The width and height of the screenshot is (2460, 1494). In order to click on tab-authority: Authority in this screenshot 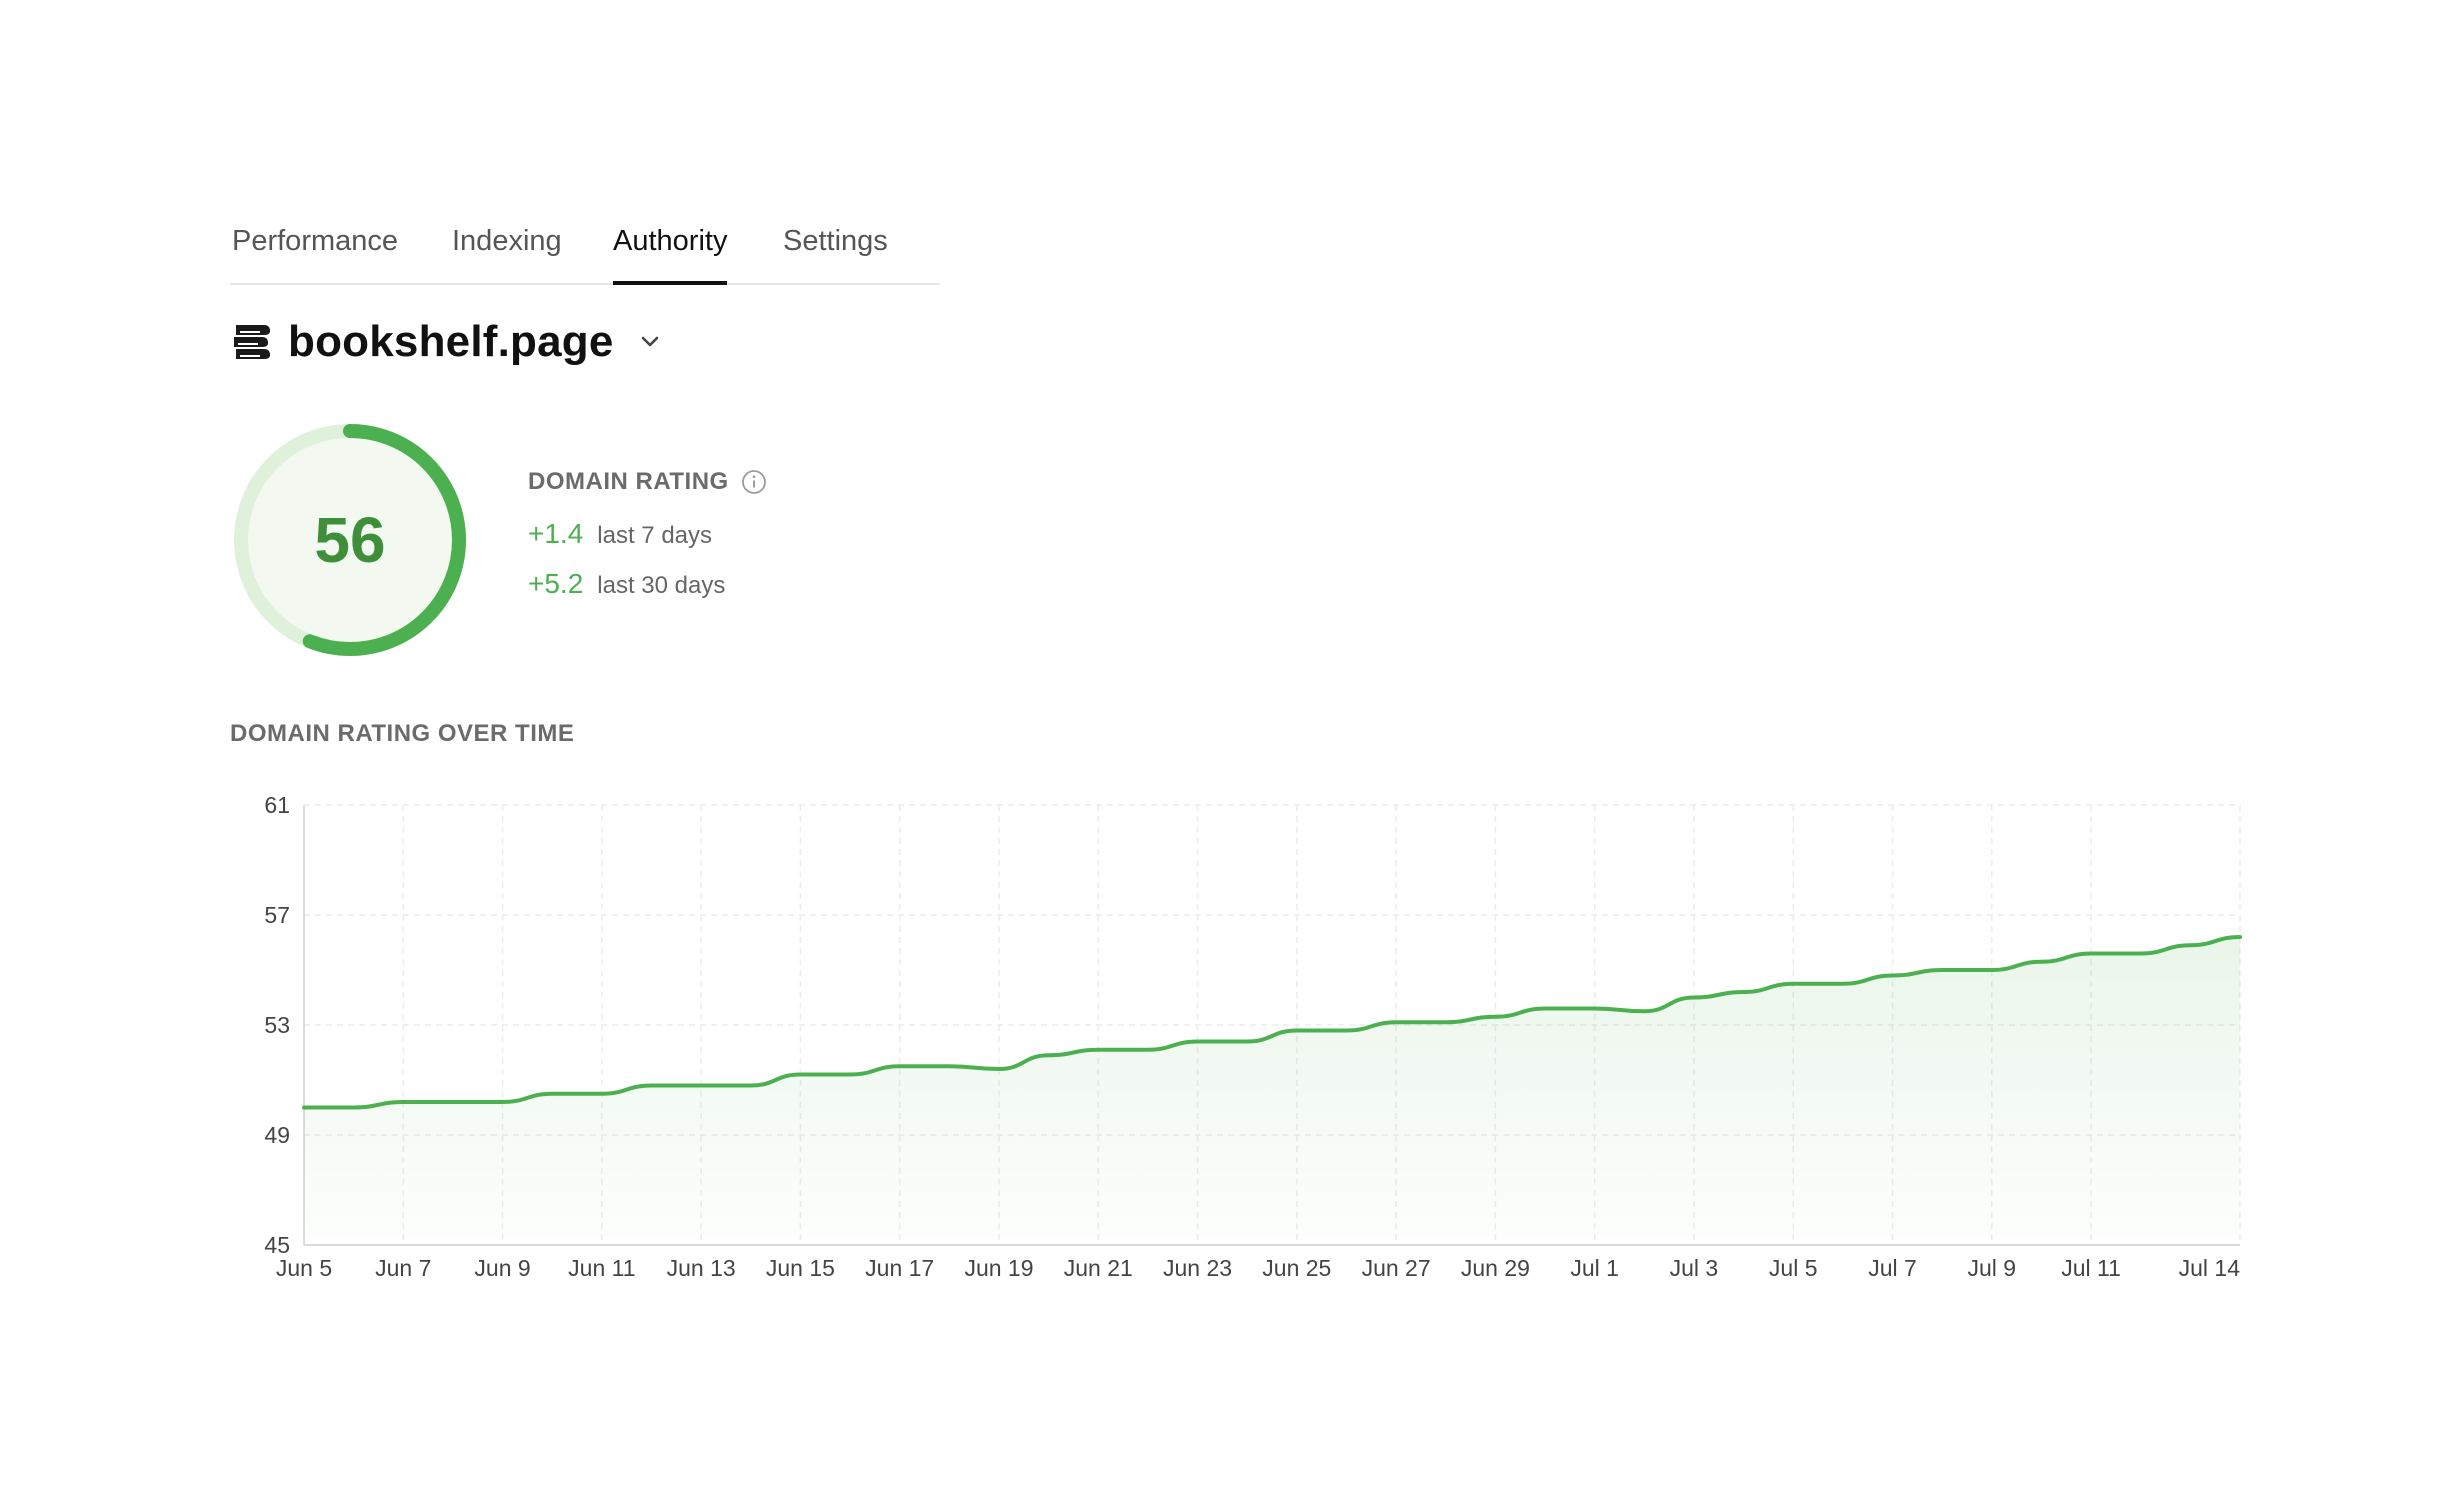, I will do `click(670, 256)`.